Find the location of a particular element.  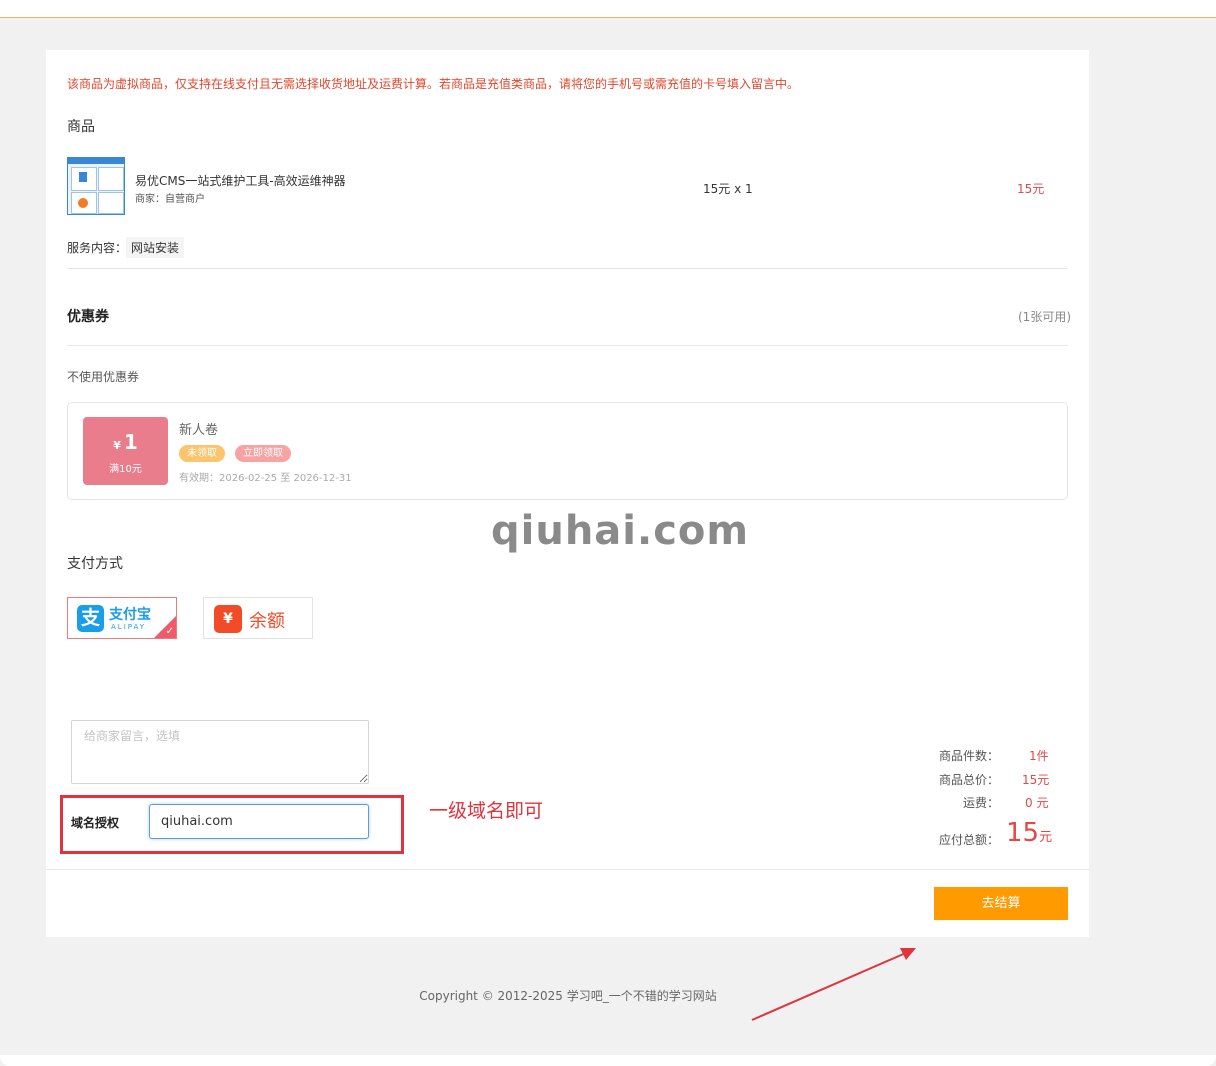

payment-option-alipay: 支 支付宝 ALIPAY ✓ is located at coordinates (122, 618).